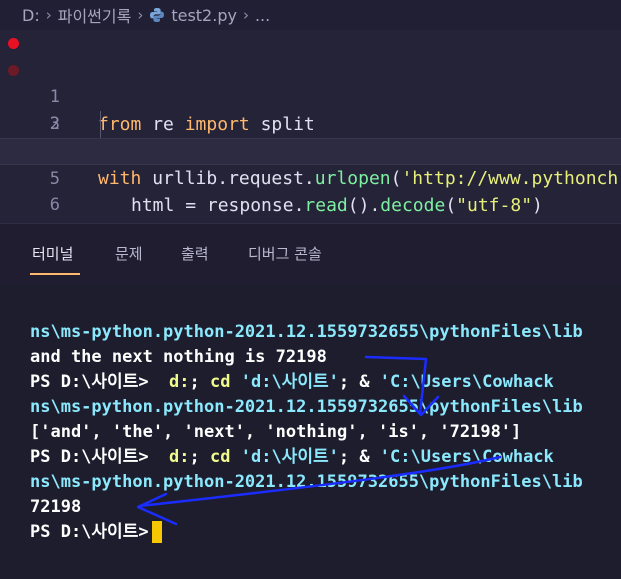 Image resolution: width=621 pixels, height=579 pixels. I want to click on indent-guide, so click(100, 124).